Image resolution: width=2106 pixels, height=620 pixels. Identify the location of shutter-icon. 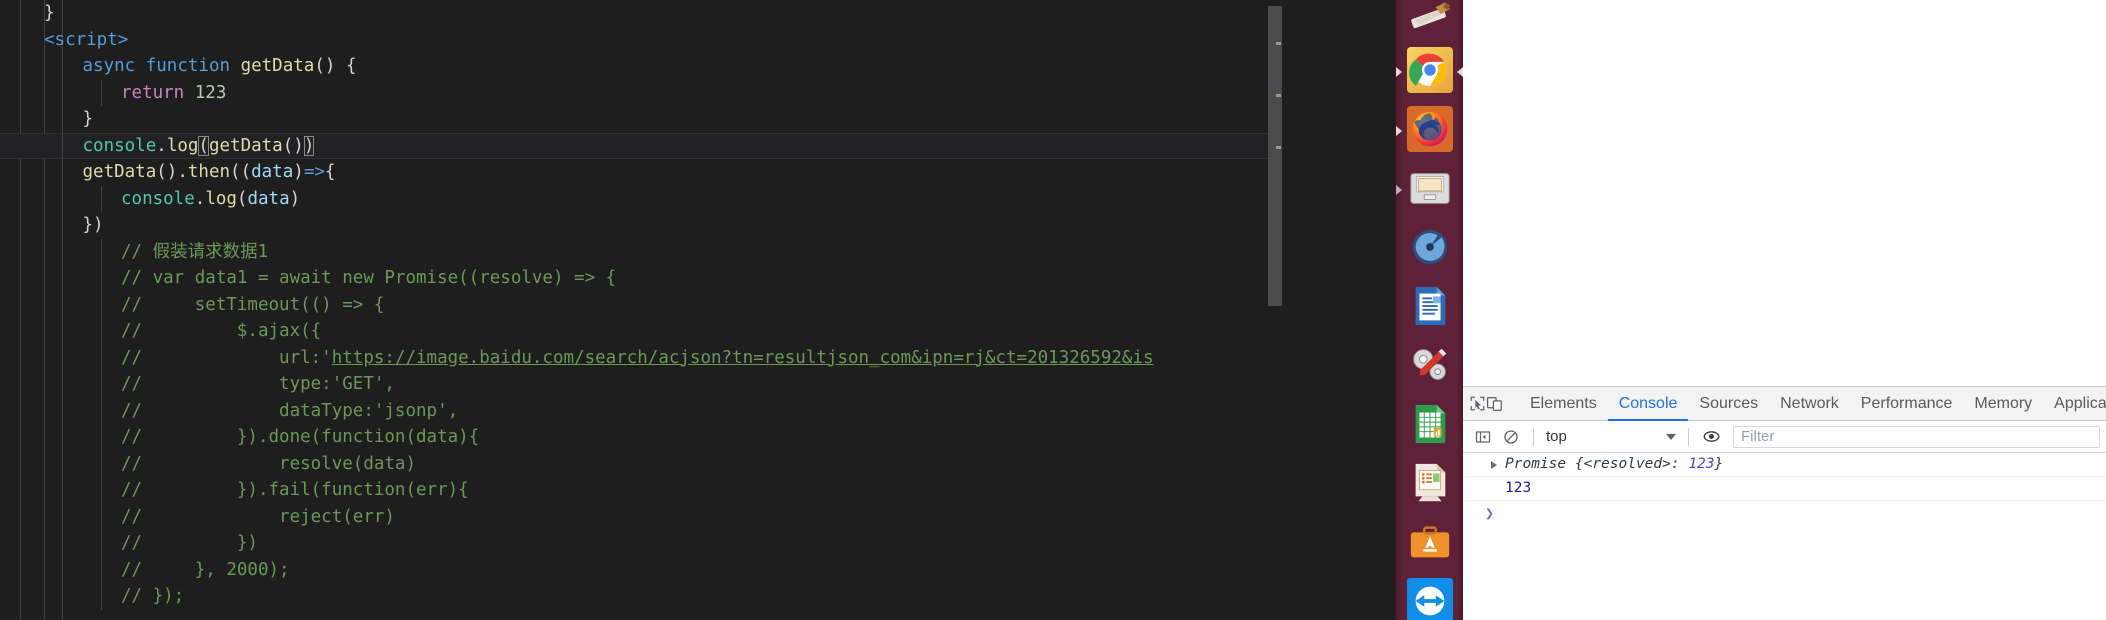
(1430, 247).